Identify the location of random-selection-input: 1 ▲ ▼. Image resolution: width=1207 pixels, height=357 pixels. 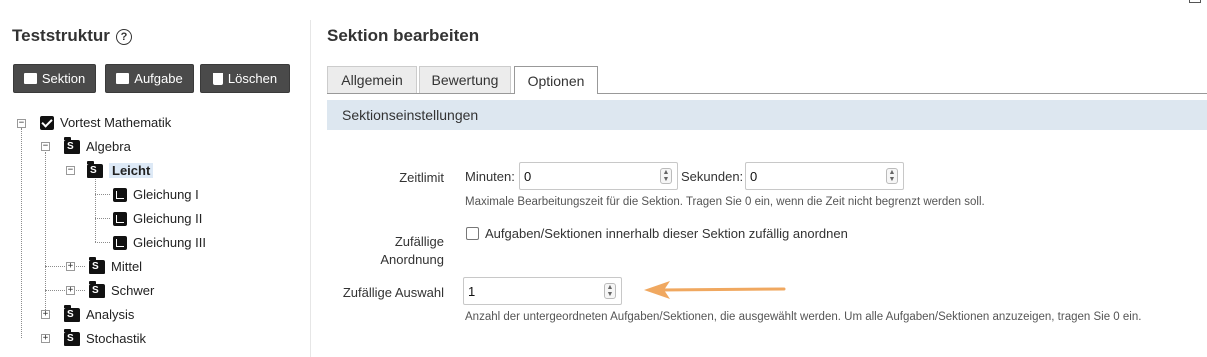
(542, 291).